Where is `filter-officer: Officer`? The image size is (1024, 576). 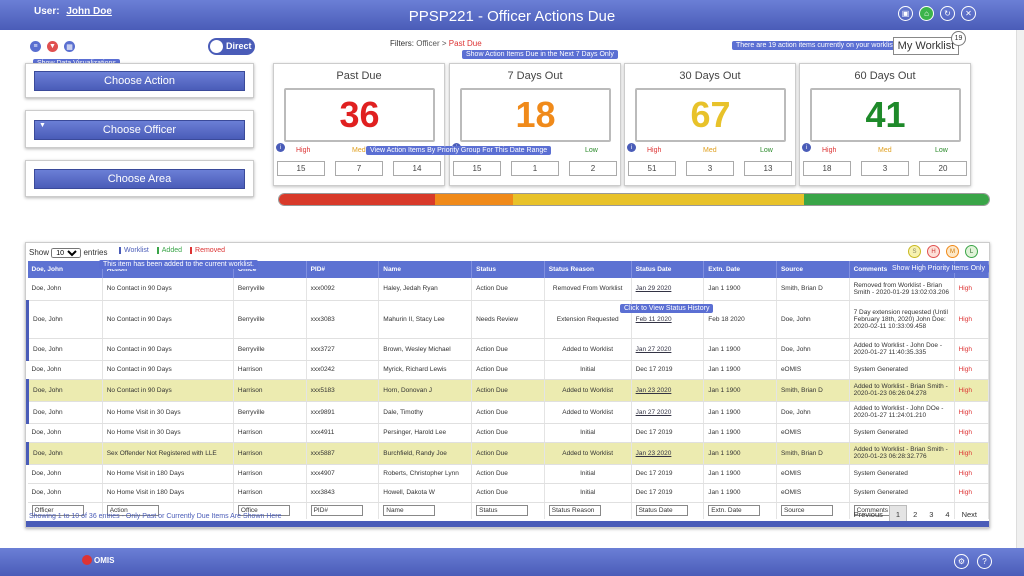
filter-officer: Officer is located at coordinates (427, 43).